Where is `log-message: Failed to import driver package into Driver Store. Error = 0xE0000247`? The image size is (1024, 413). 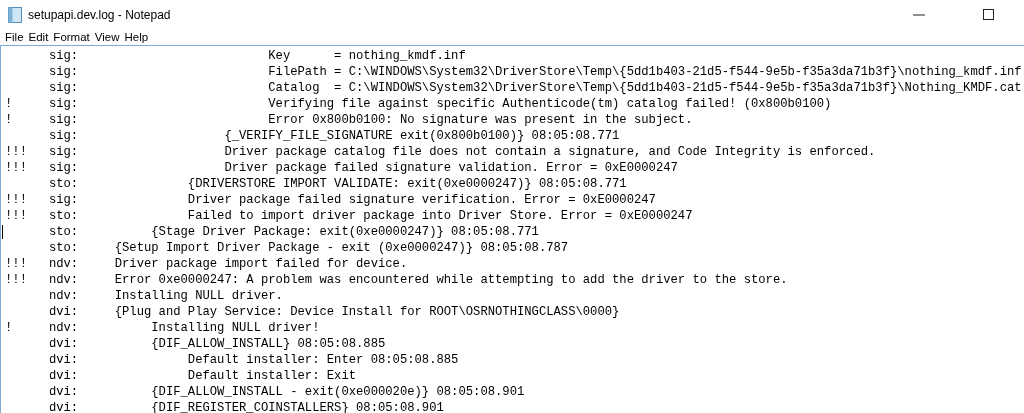 log-message: Failed to import driver package into Driver Store. Error = 0xE0000247 is located at coordinates (439, 216).